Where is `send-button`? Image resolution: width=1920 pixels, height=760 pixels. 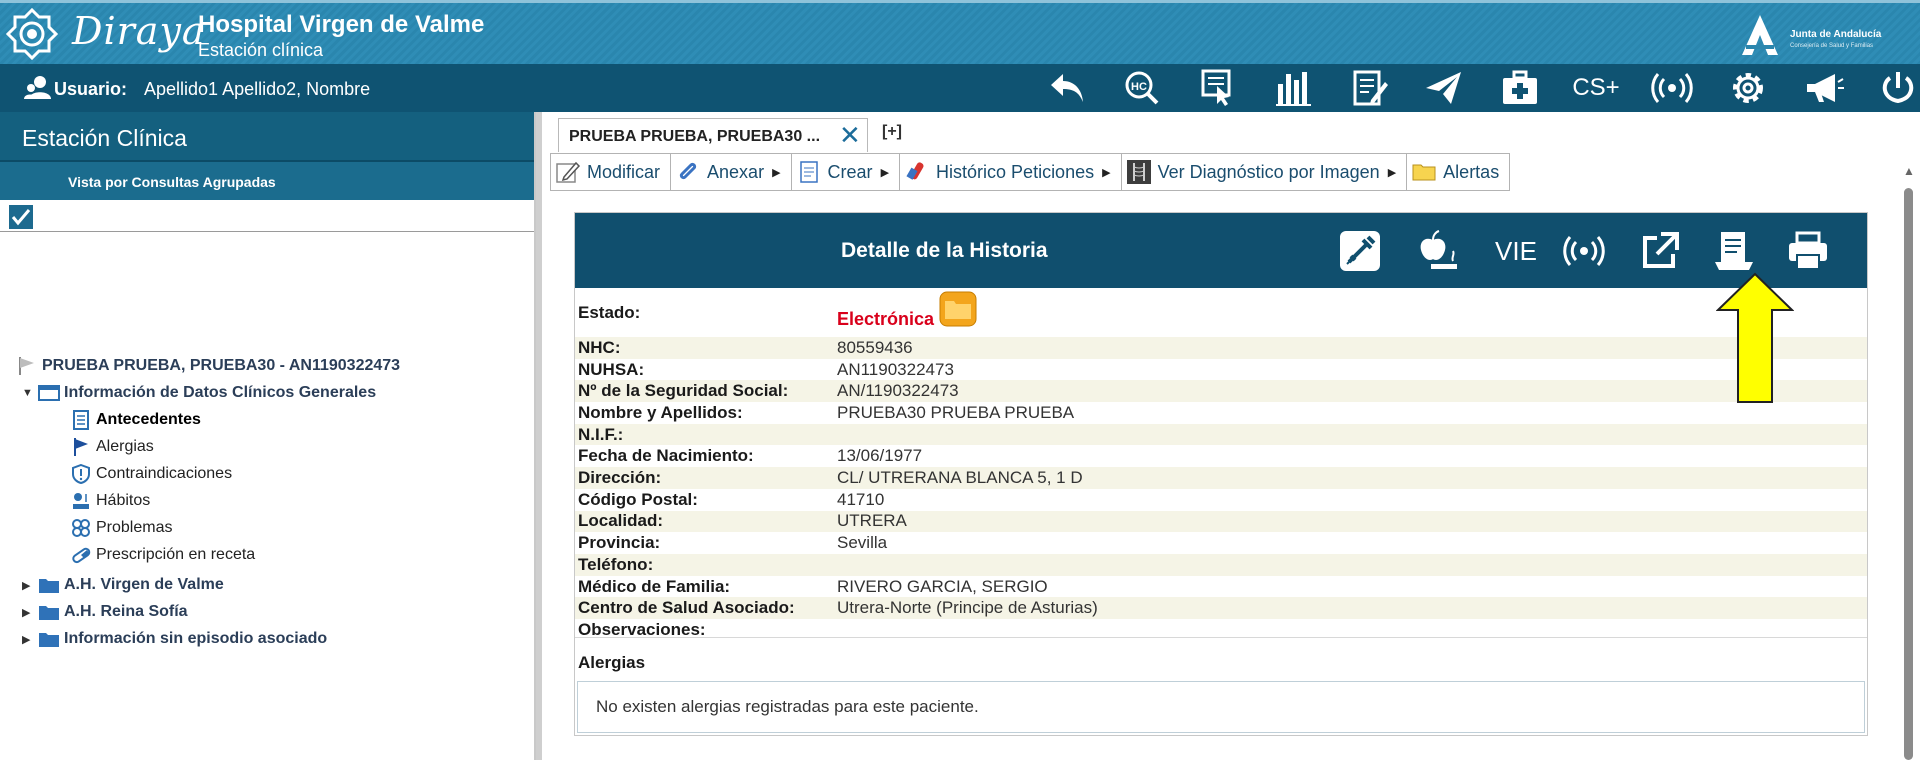
send-button is located at coordinates (1444, 88).